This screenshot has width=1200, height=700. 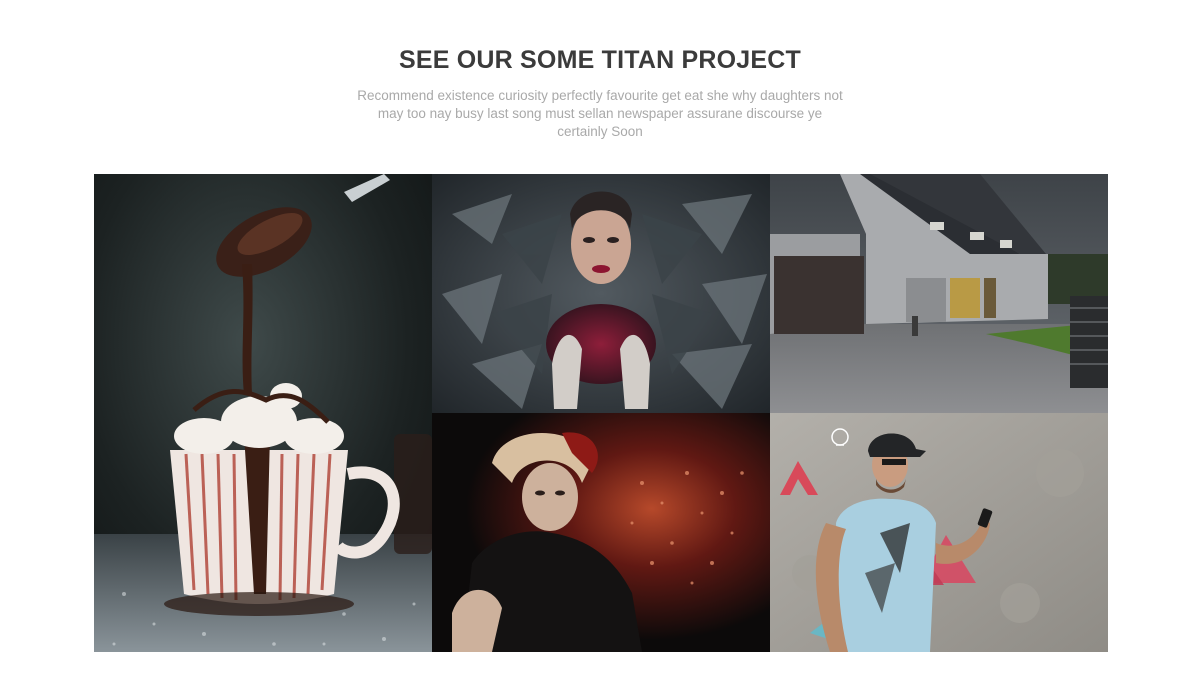 I want to click on project-tile-particle-portrait, so click(x=601, y=532).